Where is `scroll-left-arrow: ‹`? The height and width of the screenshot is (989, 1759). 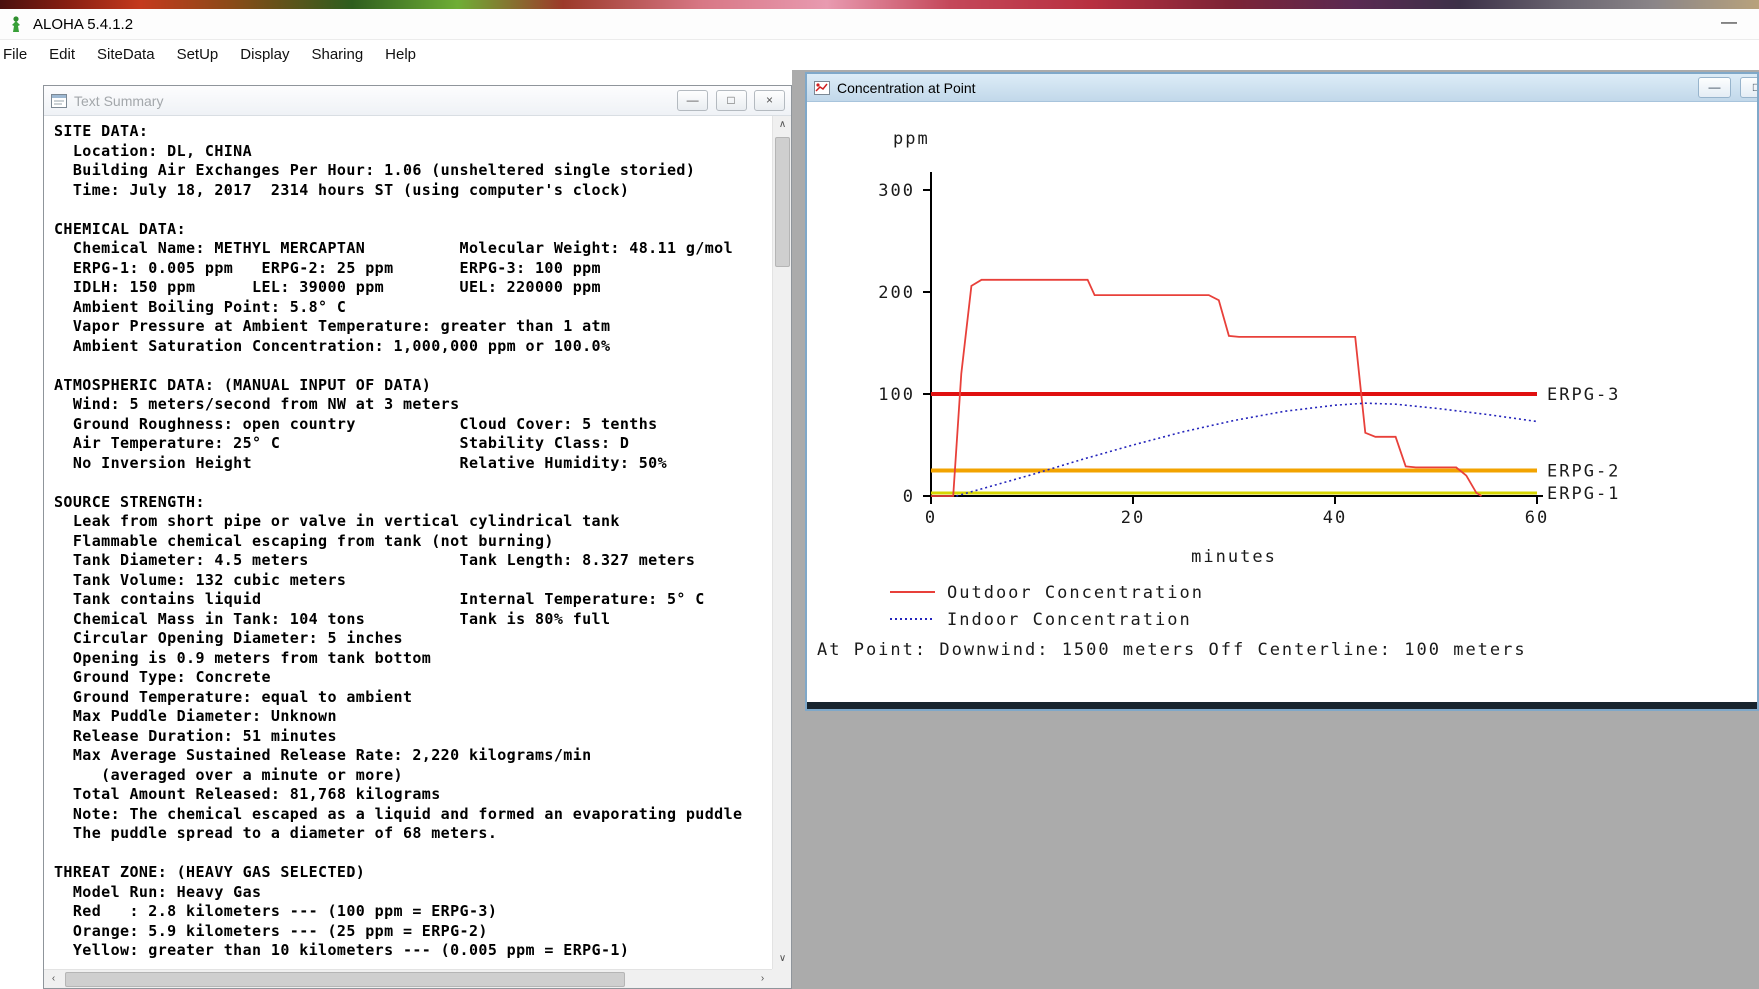 scroll-left-arrow: ‹ is located at coordinates (53, 979).